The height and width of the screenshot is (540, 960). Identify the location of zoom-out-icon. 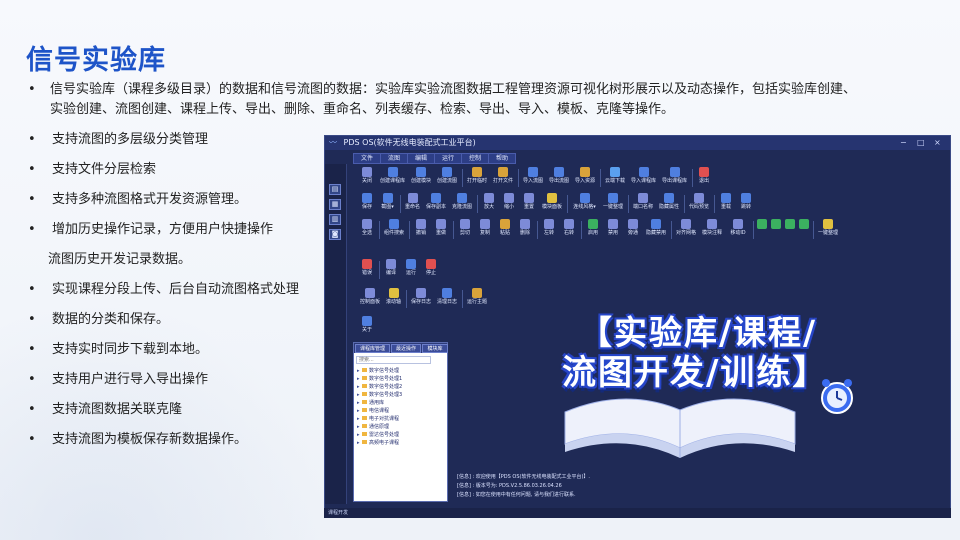
(509, 198).